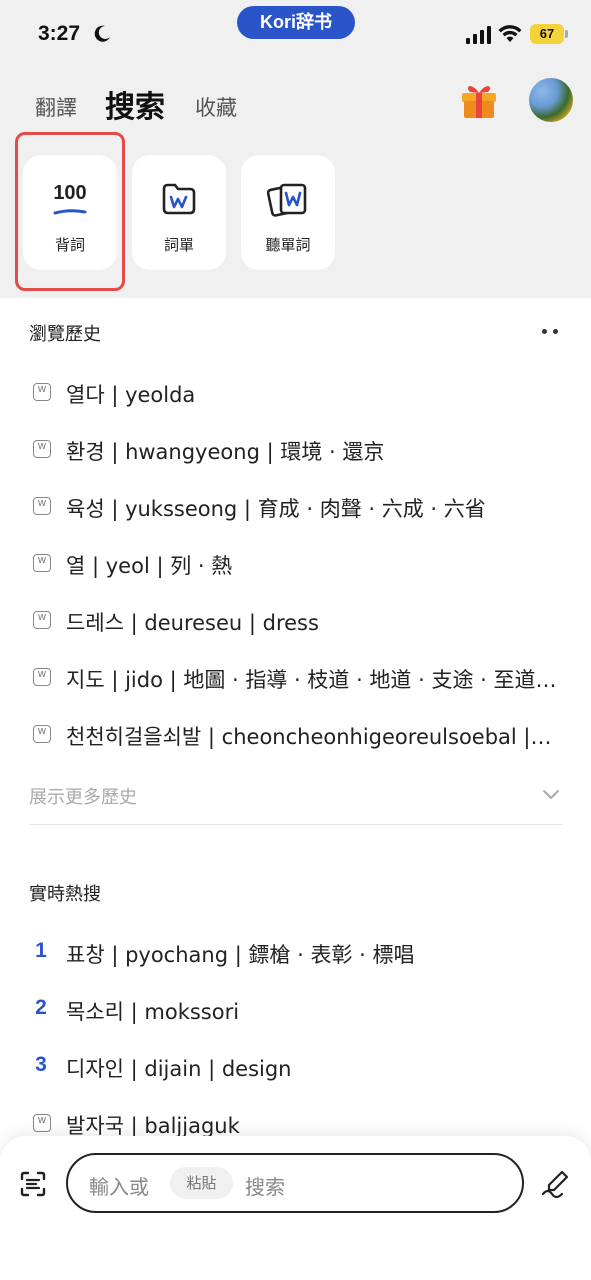  I want to click on hot-search-text: 표창 | pyochang | 鏢槍 · 表彰 · 標唱, so click(240, 955).